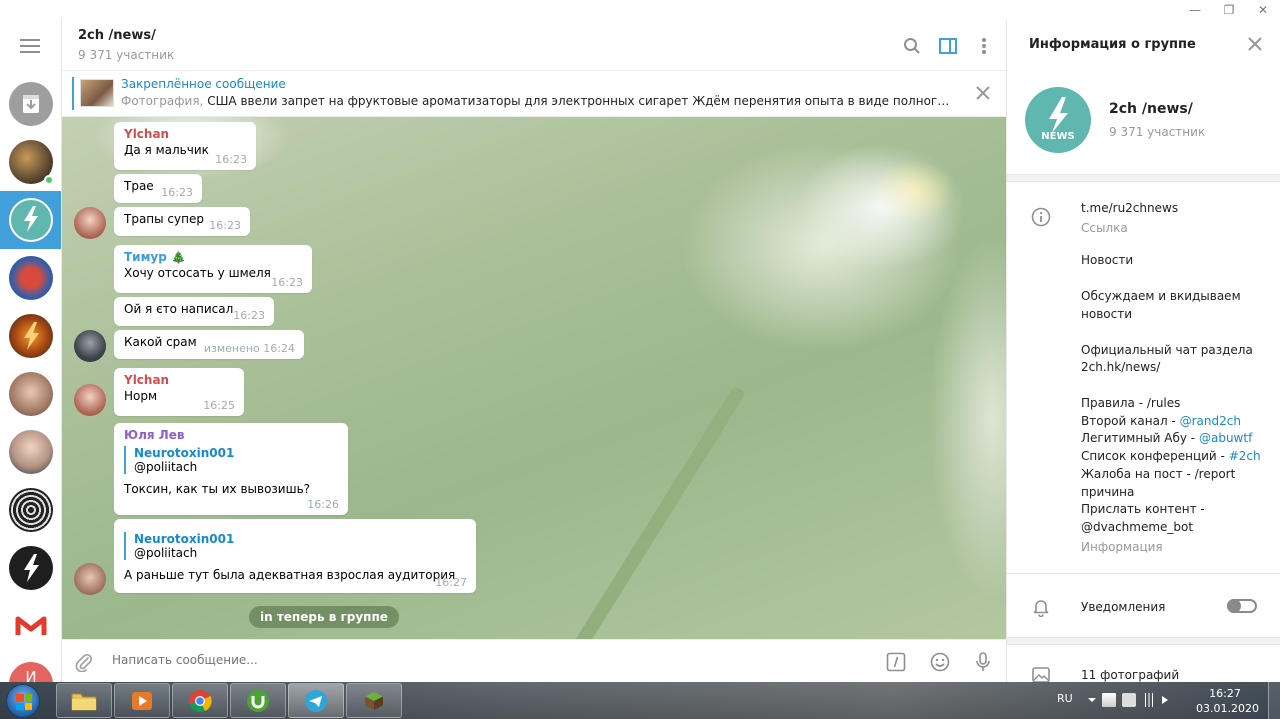 This screenshot has width=1280, height=719. What do you see at coordinates (1137, 527) in the screenshot?
I see `bot-link: @dvachmeme_bot` at bounding box center [1137, 527].